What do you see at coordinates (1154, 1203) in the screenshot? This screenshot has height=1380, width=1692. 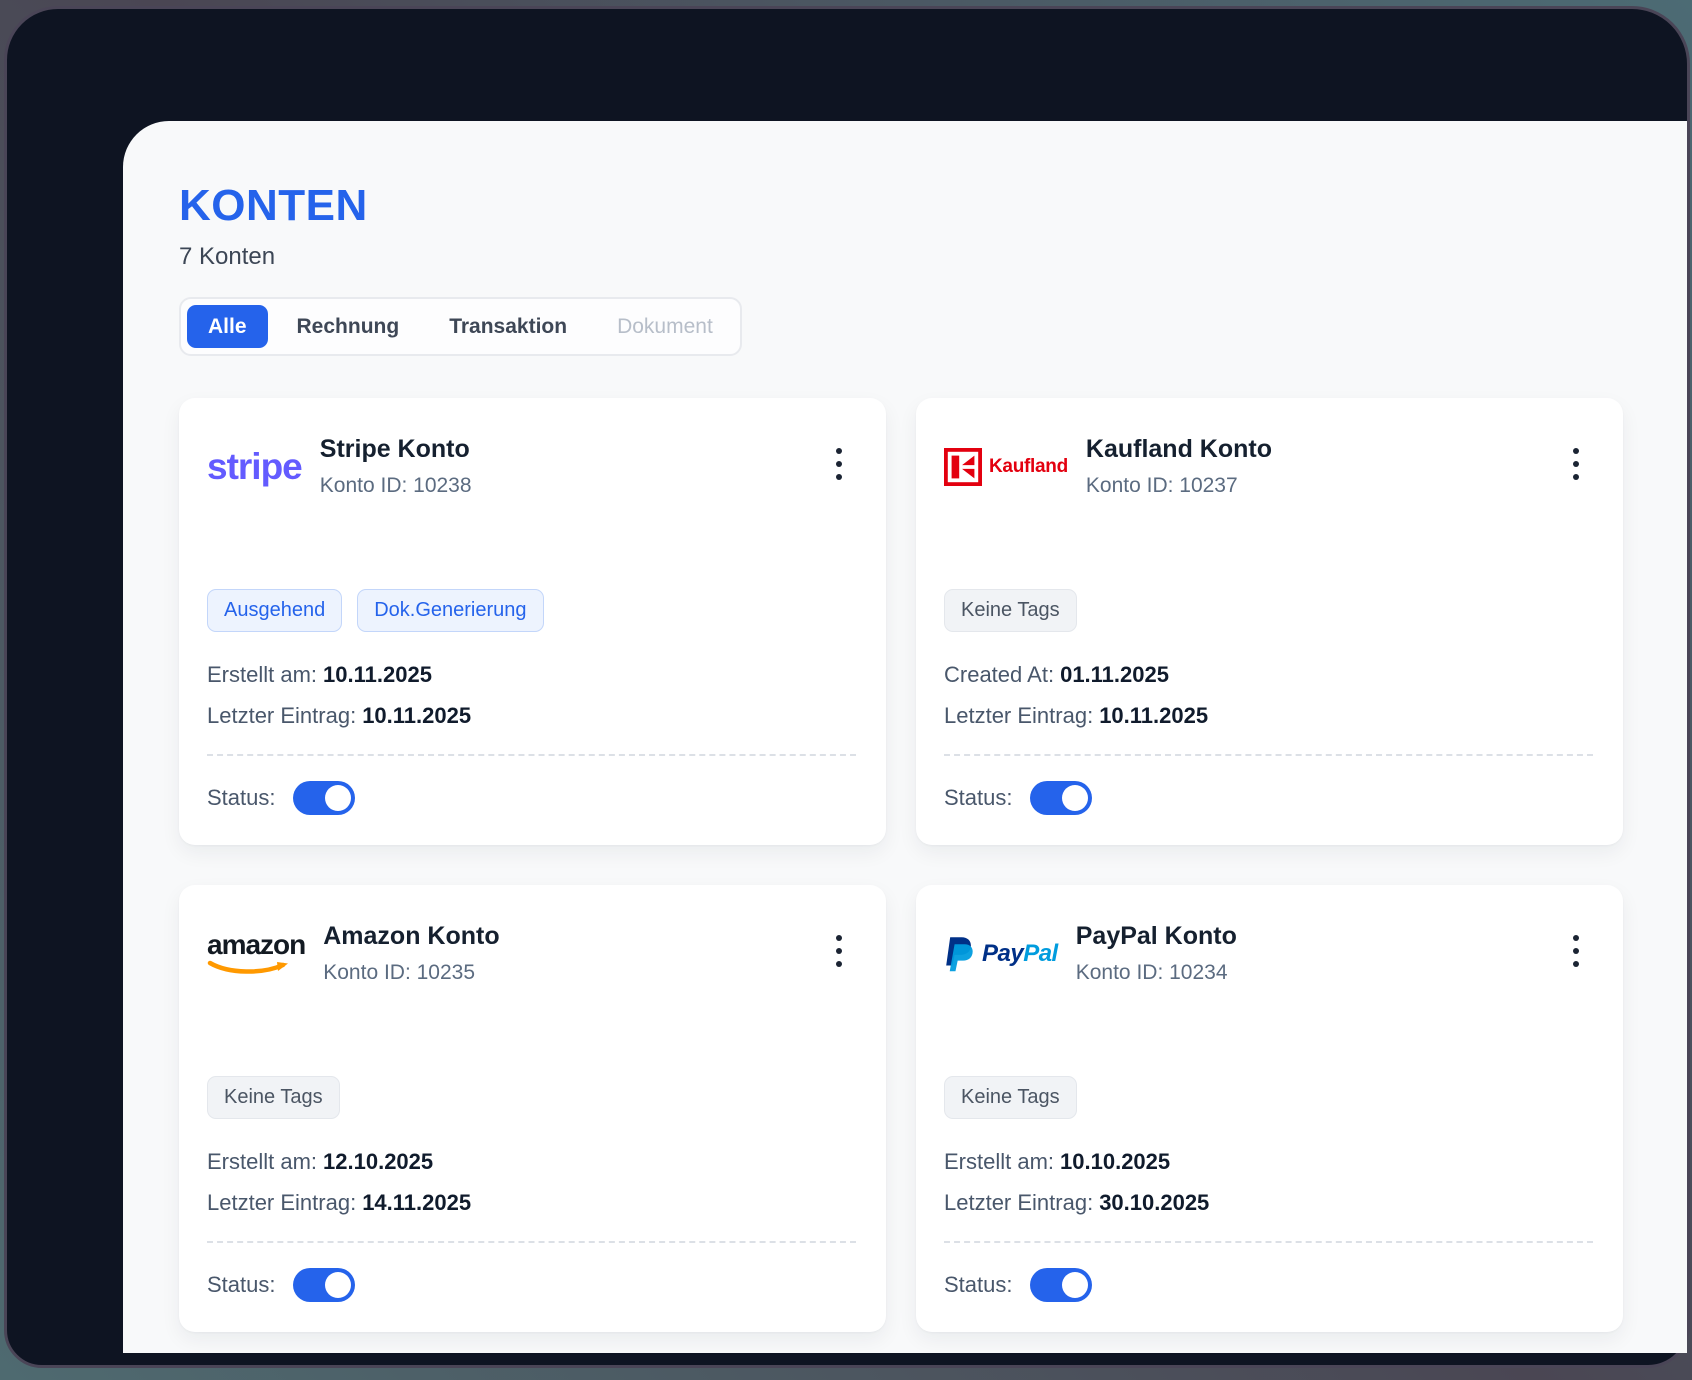 I see `field-value: 30.10.2025` at bounding box center [1154, 1203].